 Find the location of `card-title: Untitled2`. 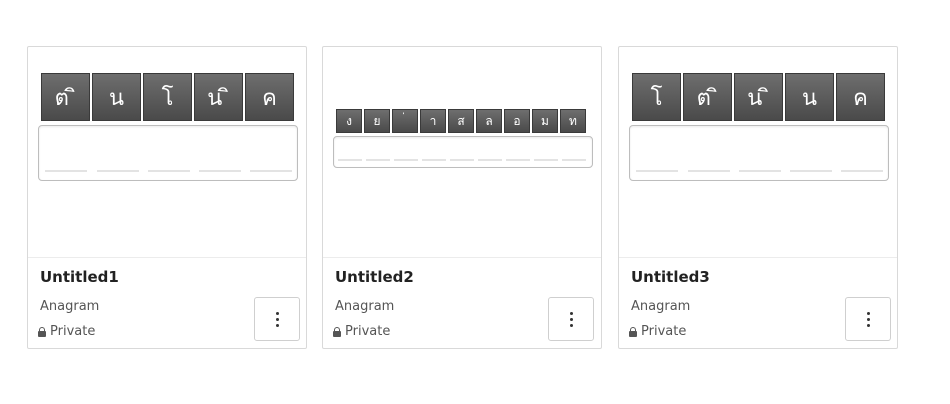

card-title: Untitled2 is located at coordinates (374, 277).